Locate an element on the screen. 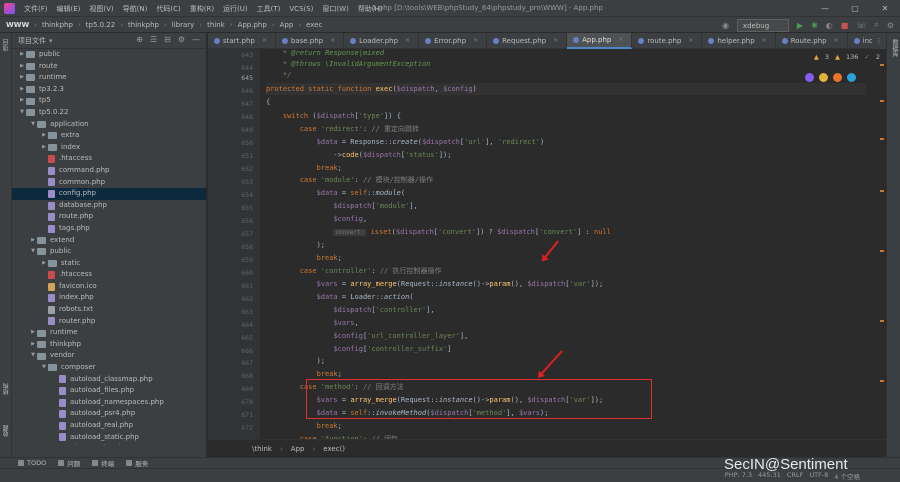 This screenshot has width=900, height=482. tree-file: autoload_namespaces.php is located at coordinates (109, 403).